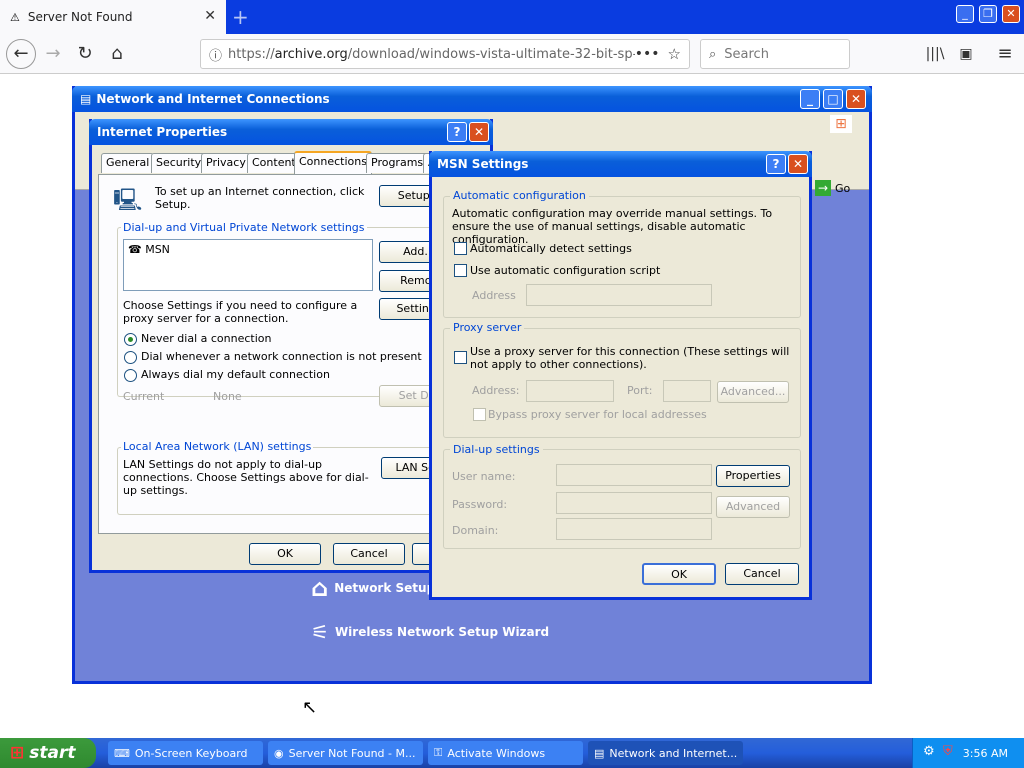 Image resolution: width=1024 pixels, height=768 pixels. Describe the element at coordinates (430, 632) in the screenshot. I see `wireless-setup-link: ⚟ Wireless Network Setup Wizard` at that location.